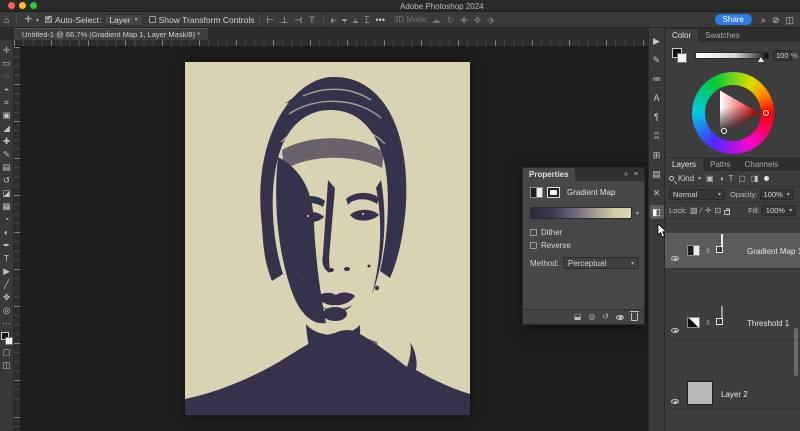 This screenshot has height=431, width=800. I want to click on home-icon: ⌂, so click(6, 20).